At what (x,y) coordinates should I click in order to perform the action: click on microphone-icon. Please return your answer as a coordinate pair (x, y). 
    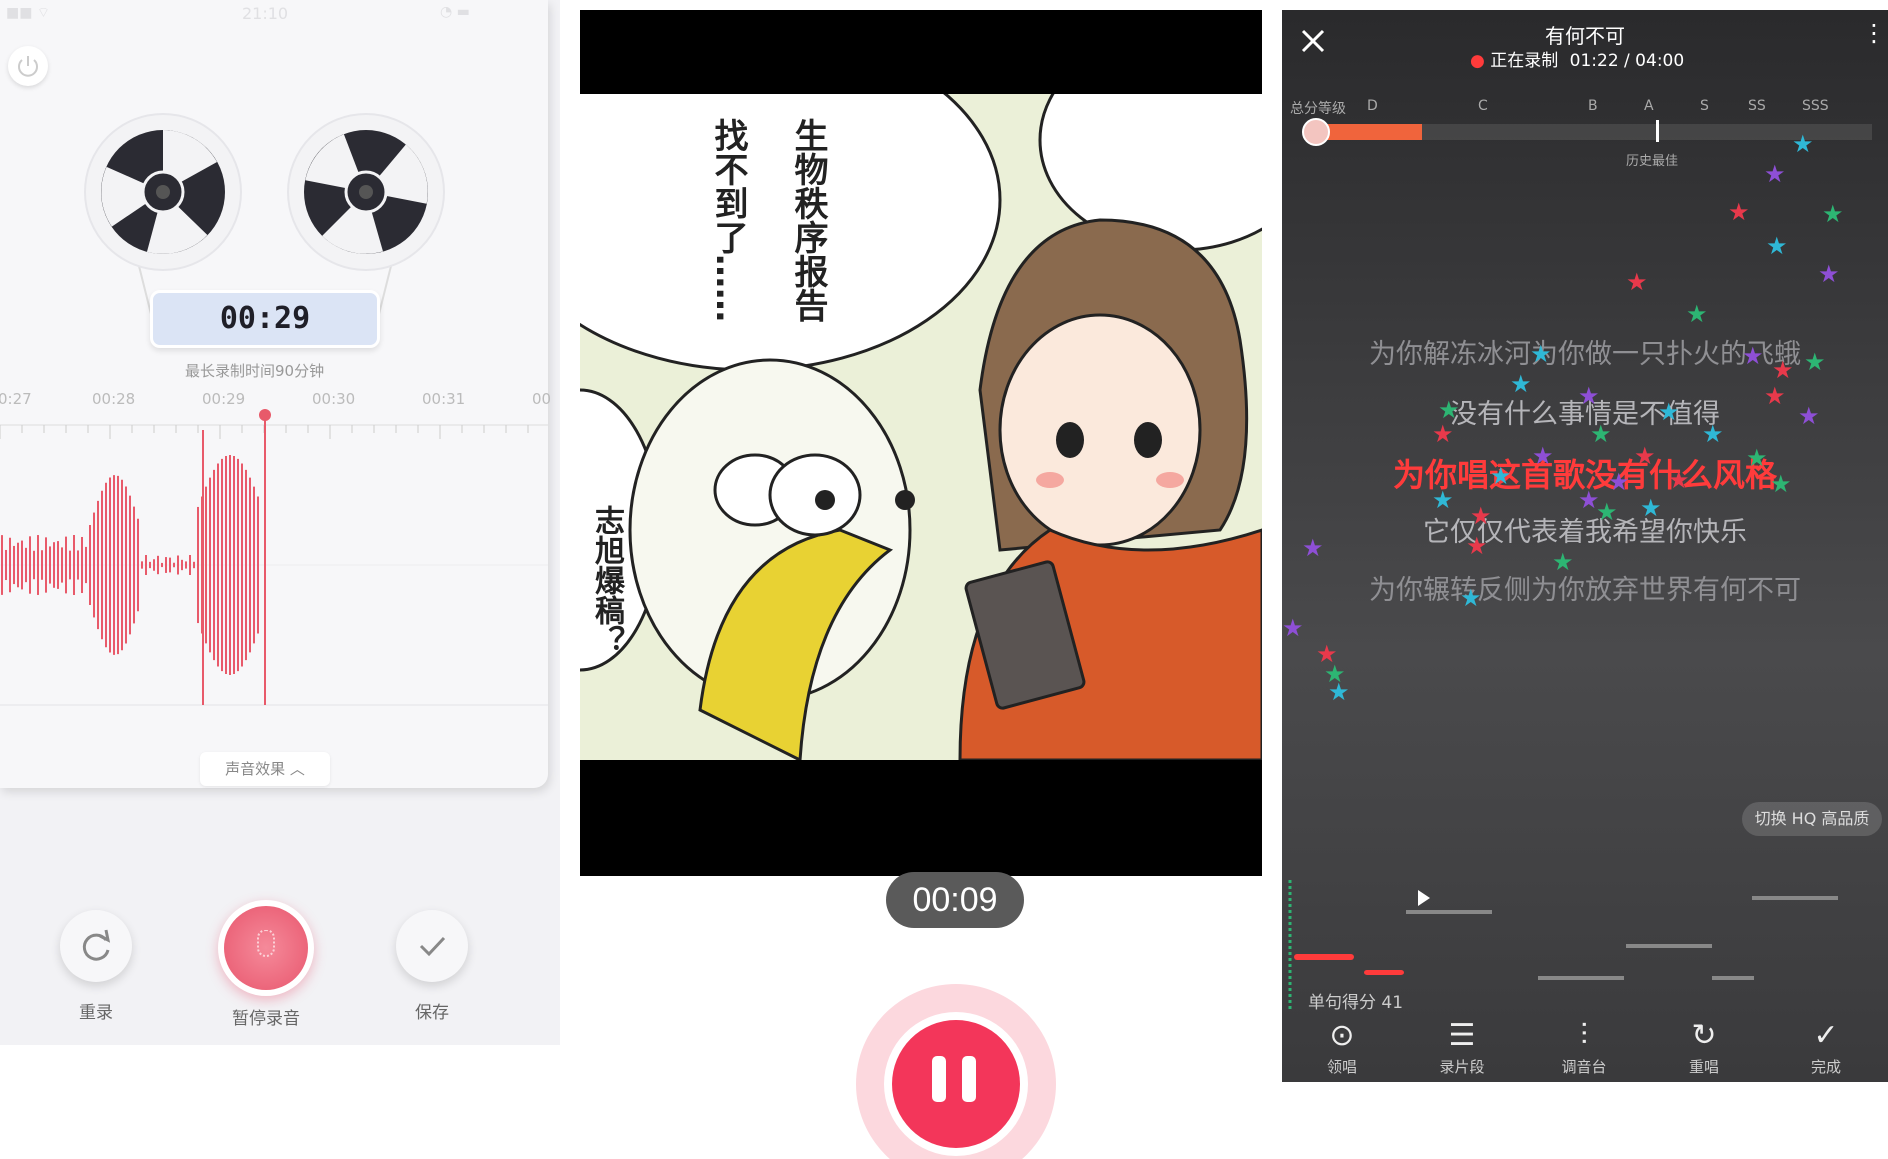
    Looking at the image, I should click on (266, 943).